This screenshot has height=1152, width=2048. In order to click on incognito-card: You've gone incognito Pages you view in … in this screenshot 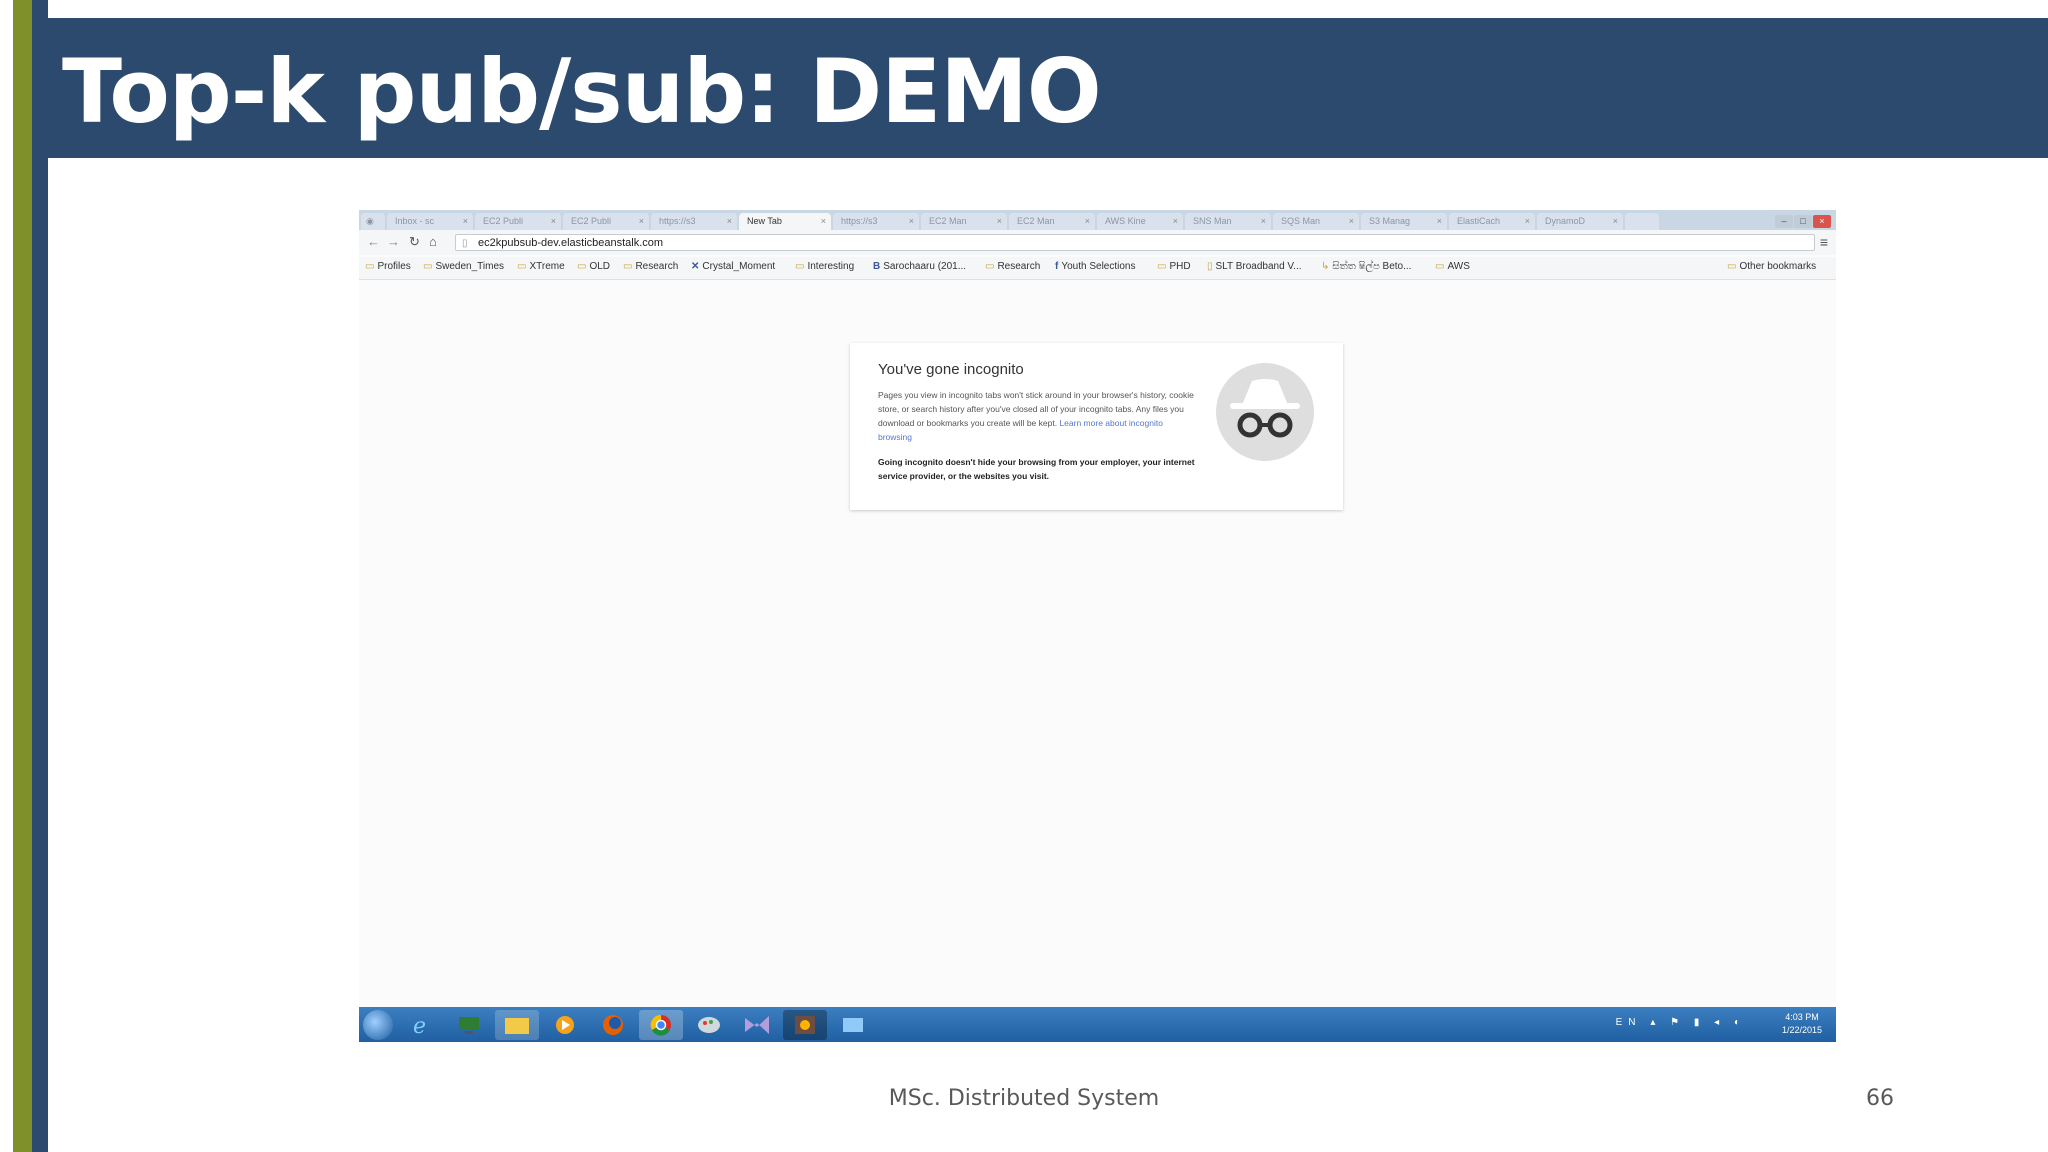, I will do `click(1096, 426)`.